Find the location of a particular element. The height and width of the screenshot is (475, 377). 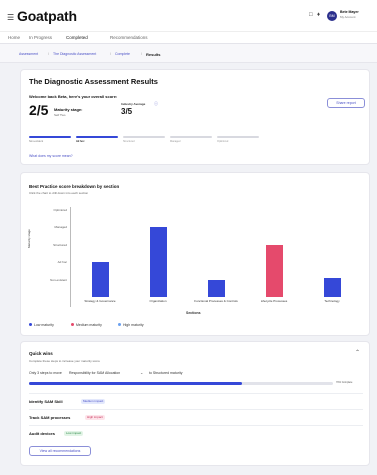

quick-win-name: Track SAM processes is located at coordinates (49, 417).